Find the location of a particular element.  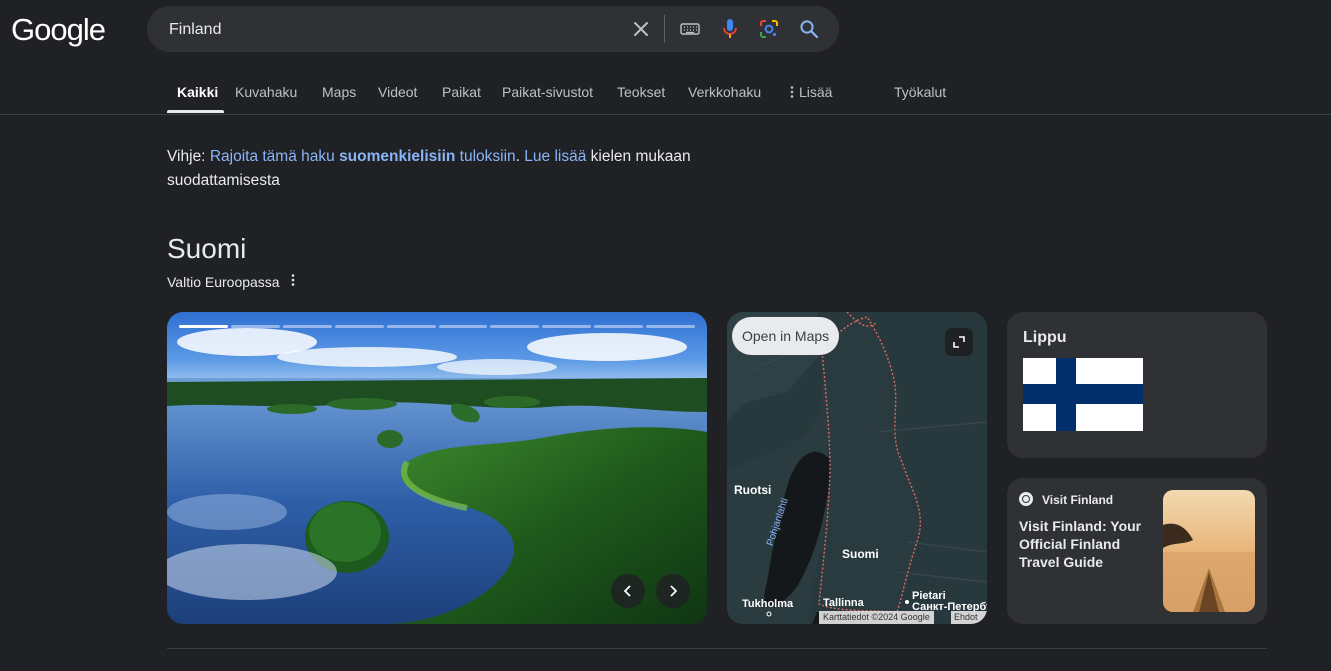

map-credit: Karttatiedot ©2024 Google is located at coordinates (876, 617).